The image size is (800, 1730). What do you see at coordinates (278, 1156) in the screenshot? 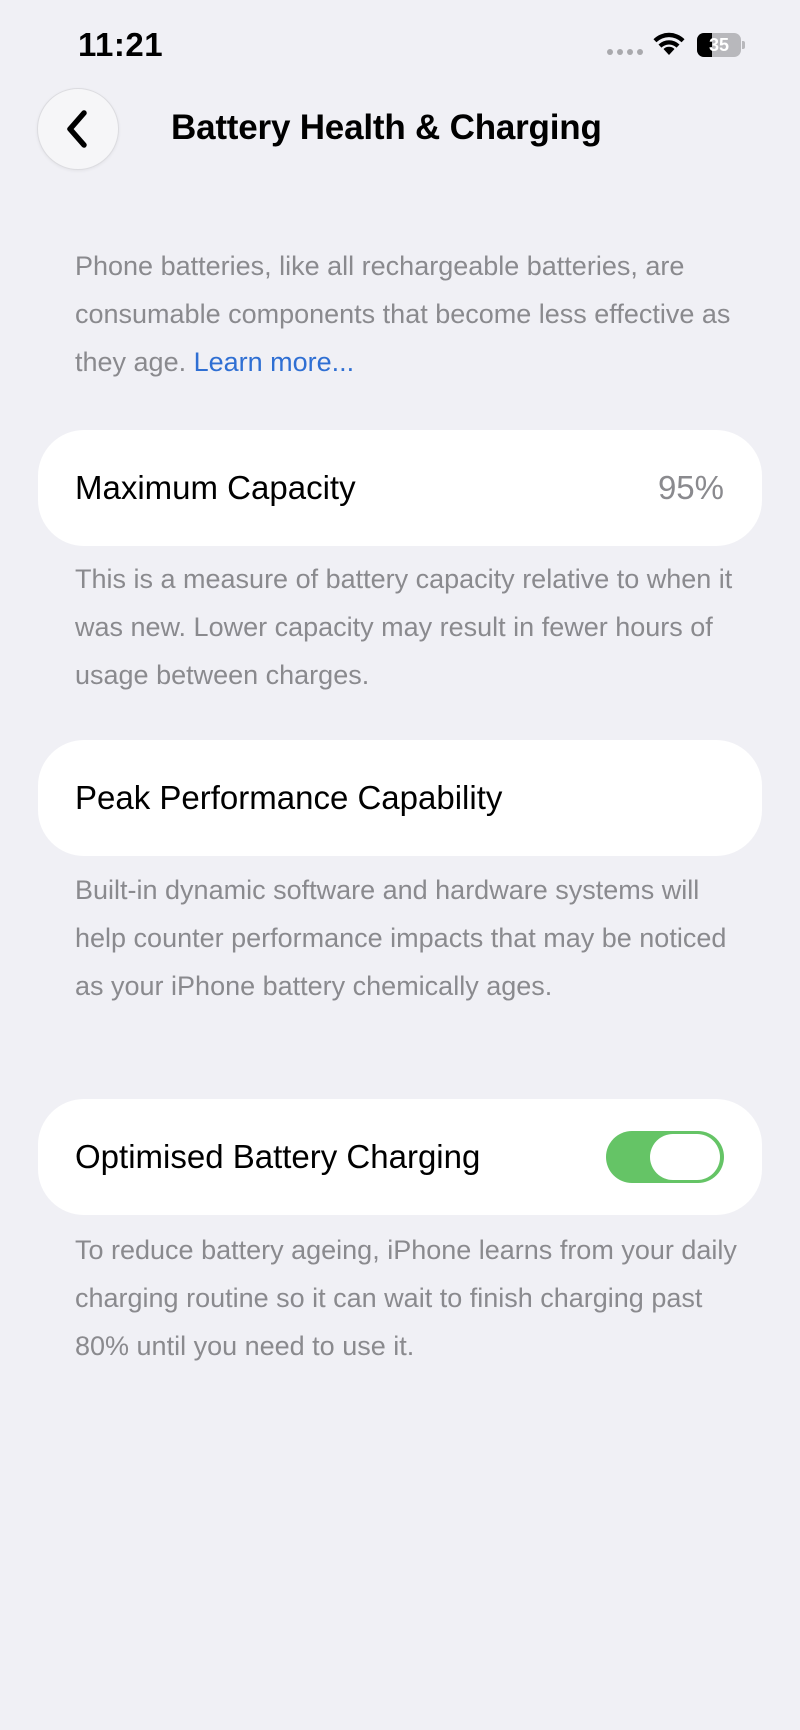
I see `optimised-charging-label: Optimised Battery Charging` at bounding box center [278, 1156].